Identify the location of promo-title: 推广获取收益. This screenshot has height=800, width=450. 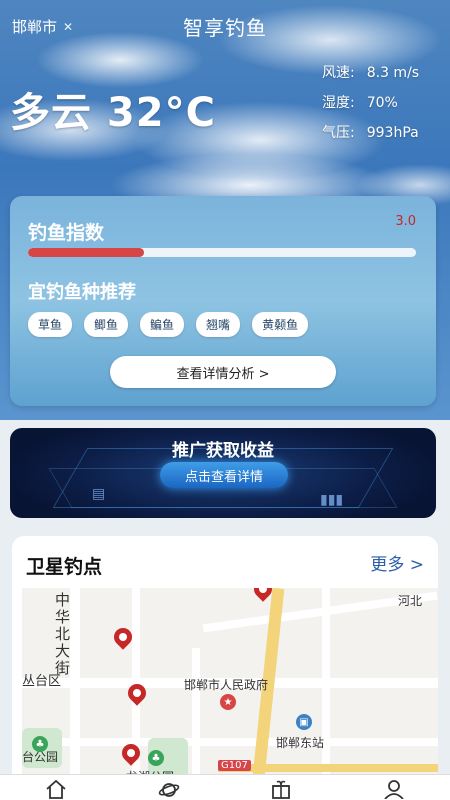
(223, 451).